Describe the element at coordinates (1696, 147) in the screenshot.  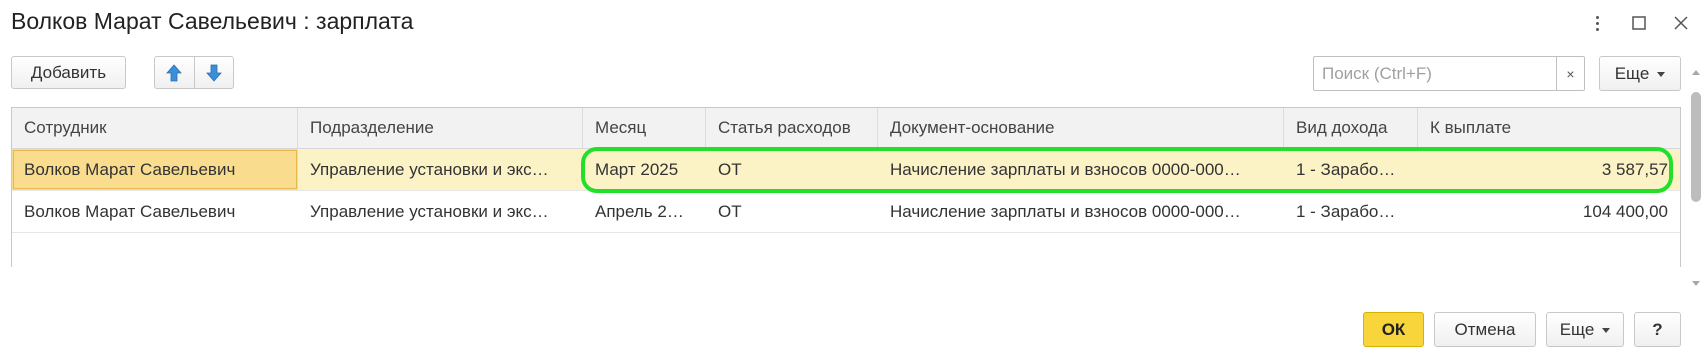
I see `scroll-thumb` at that location.